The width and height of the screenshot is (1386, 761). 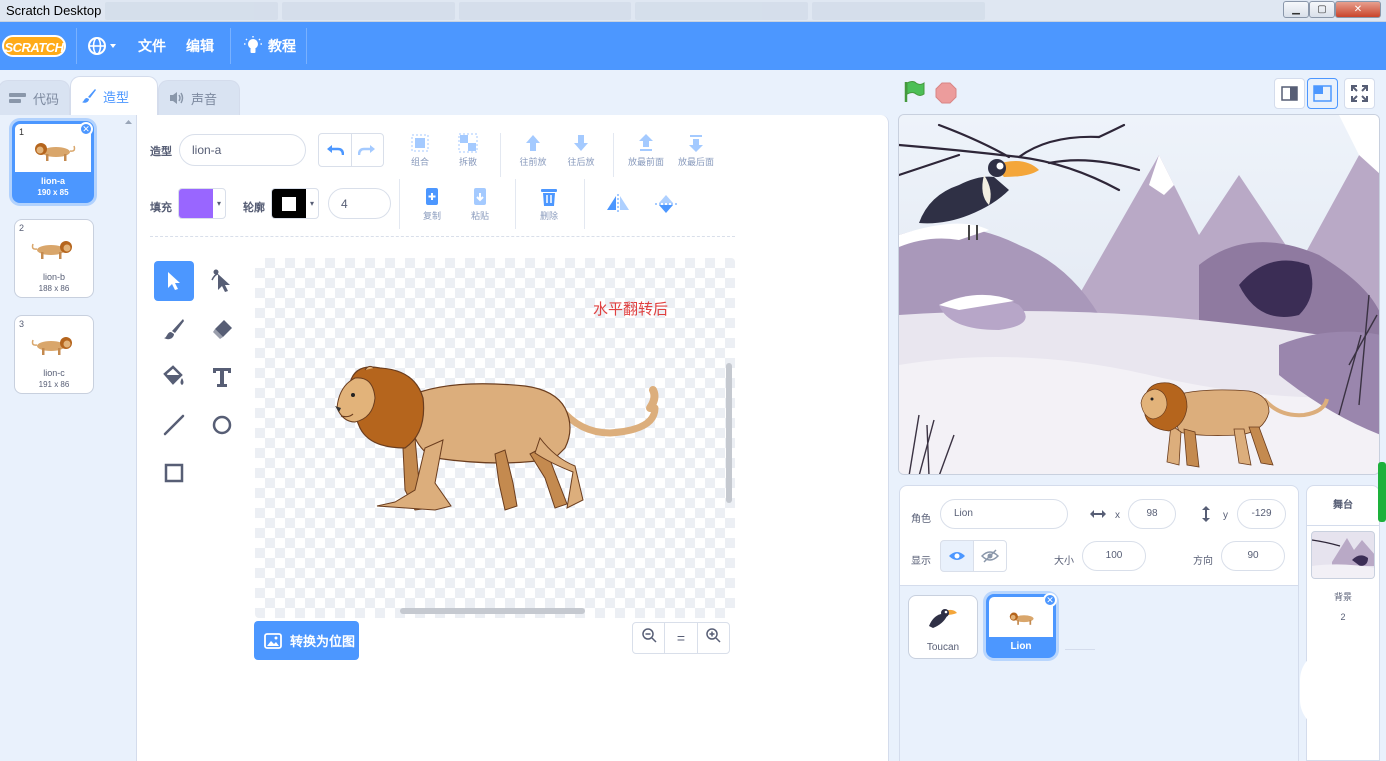 What do you see at coordinates (174, 473) in the screenshot?
I see `rectangle-tool` at bounding box center [174, 473].